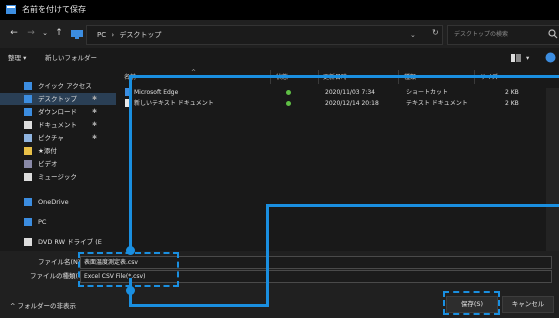  I want to click on sidebar-item-3: ダウンロード ✱, so click(58, 112).